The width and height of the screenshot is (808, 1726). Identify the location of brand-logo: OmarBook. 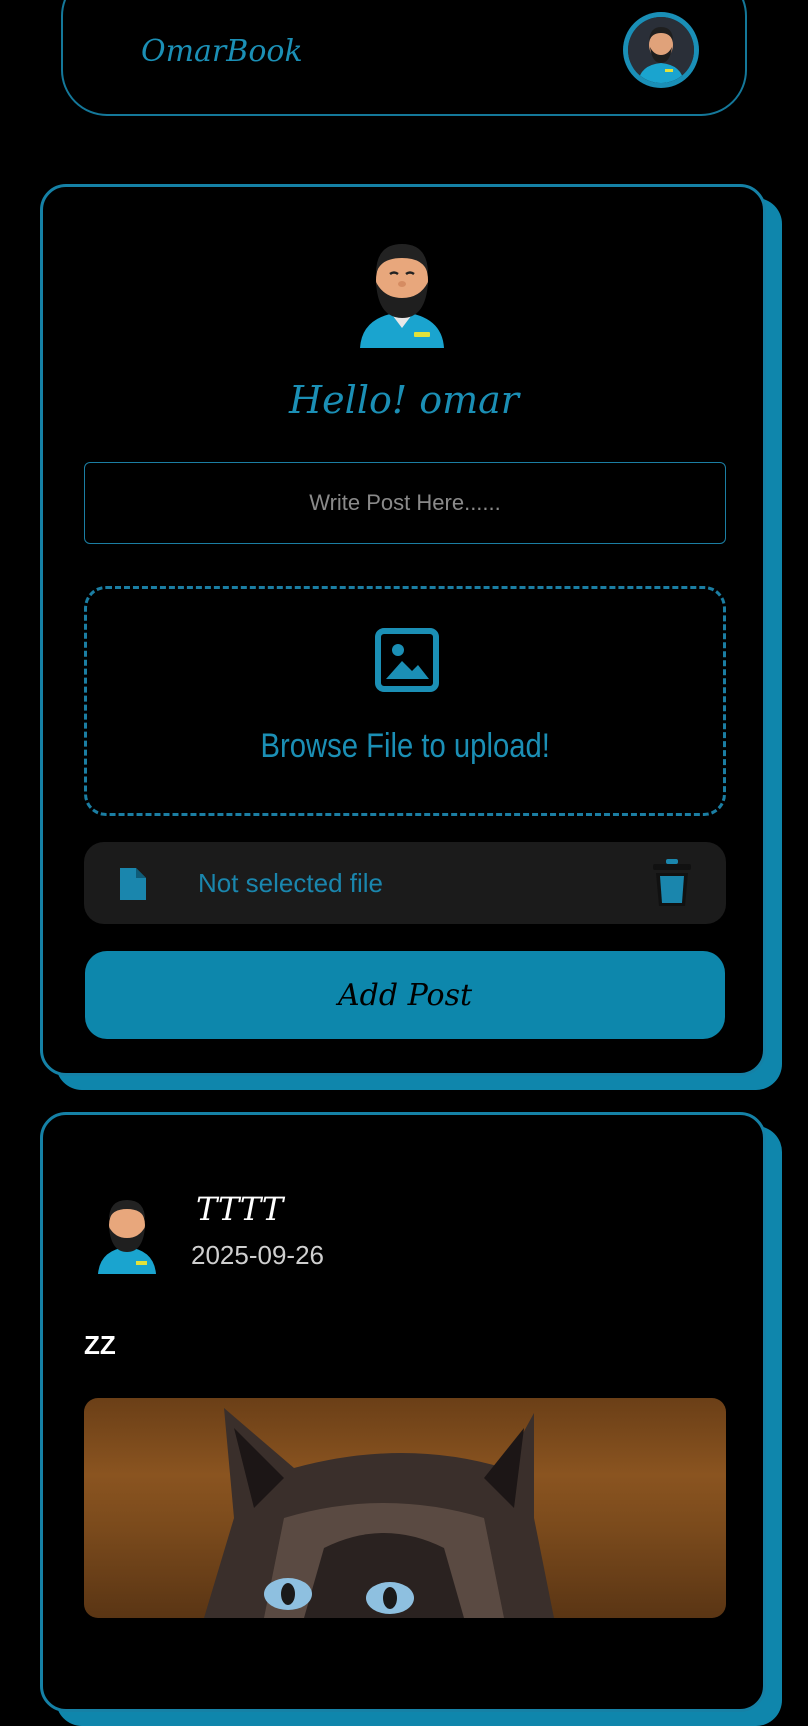
(222, 51).